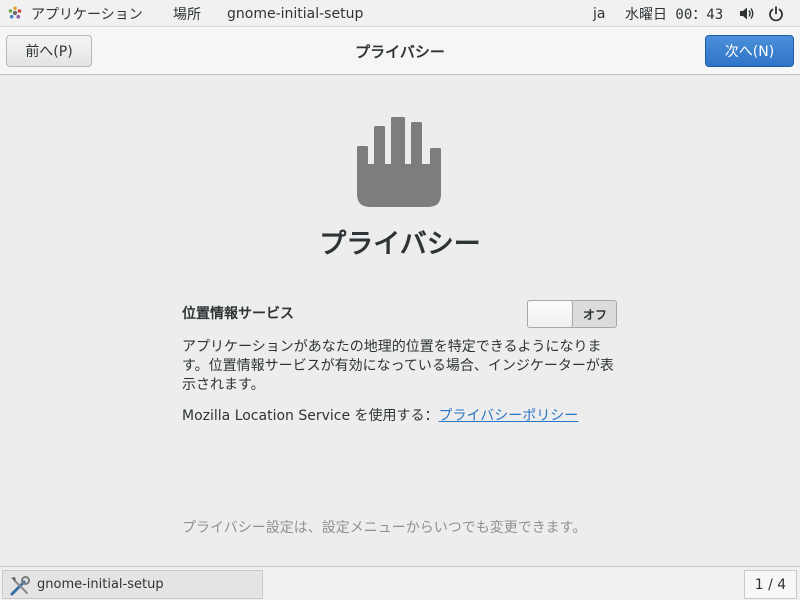 The height and width of the screenshot is (600, 800). What do you see at coordinates (674, 13) in the screenshot?
I see `clock: 水曜日 00：43` at bounding box center [674, 13].